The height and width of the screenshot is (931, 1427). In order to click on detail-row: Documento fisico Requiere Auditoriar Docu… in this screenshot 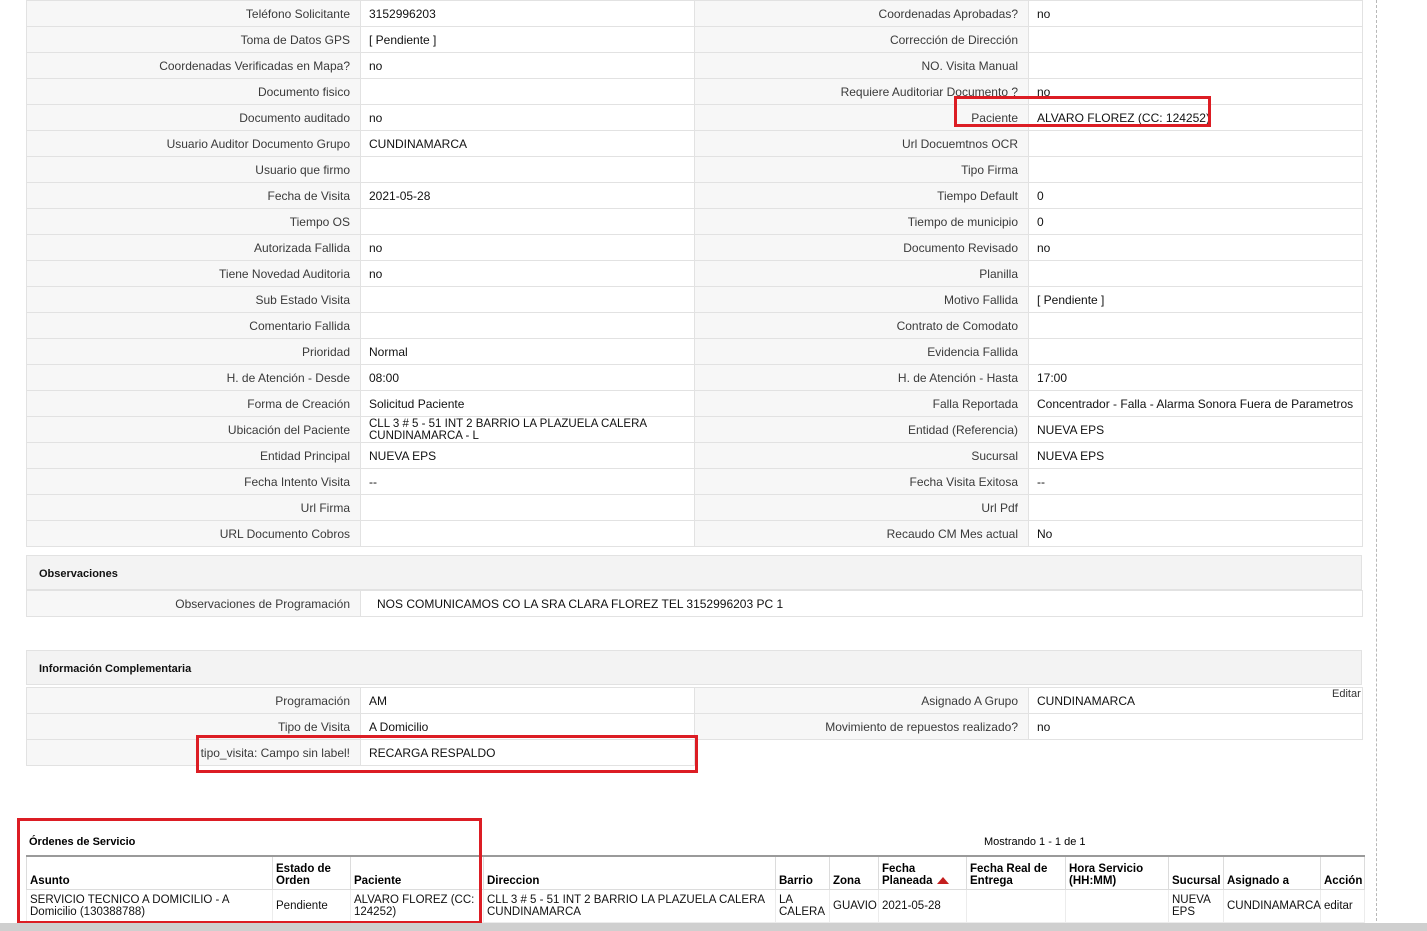, I will do `click(694, 91)`.